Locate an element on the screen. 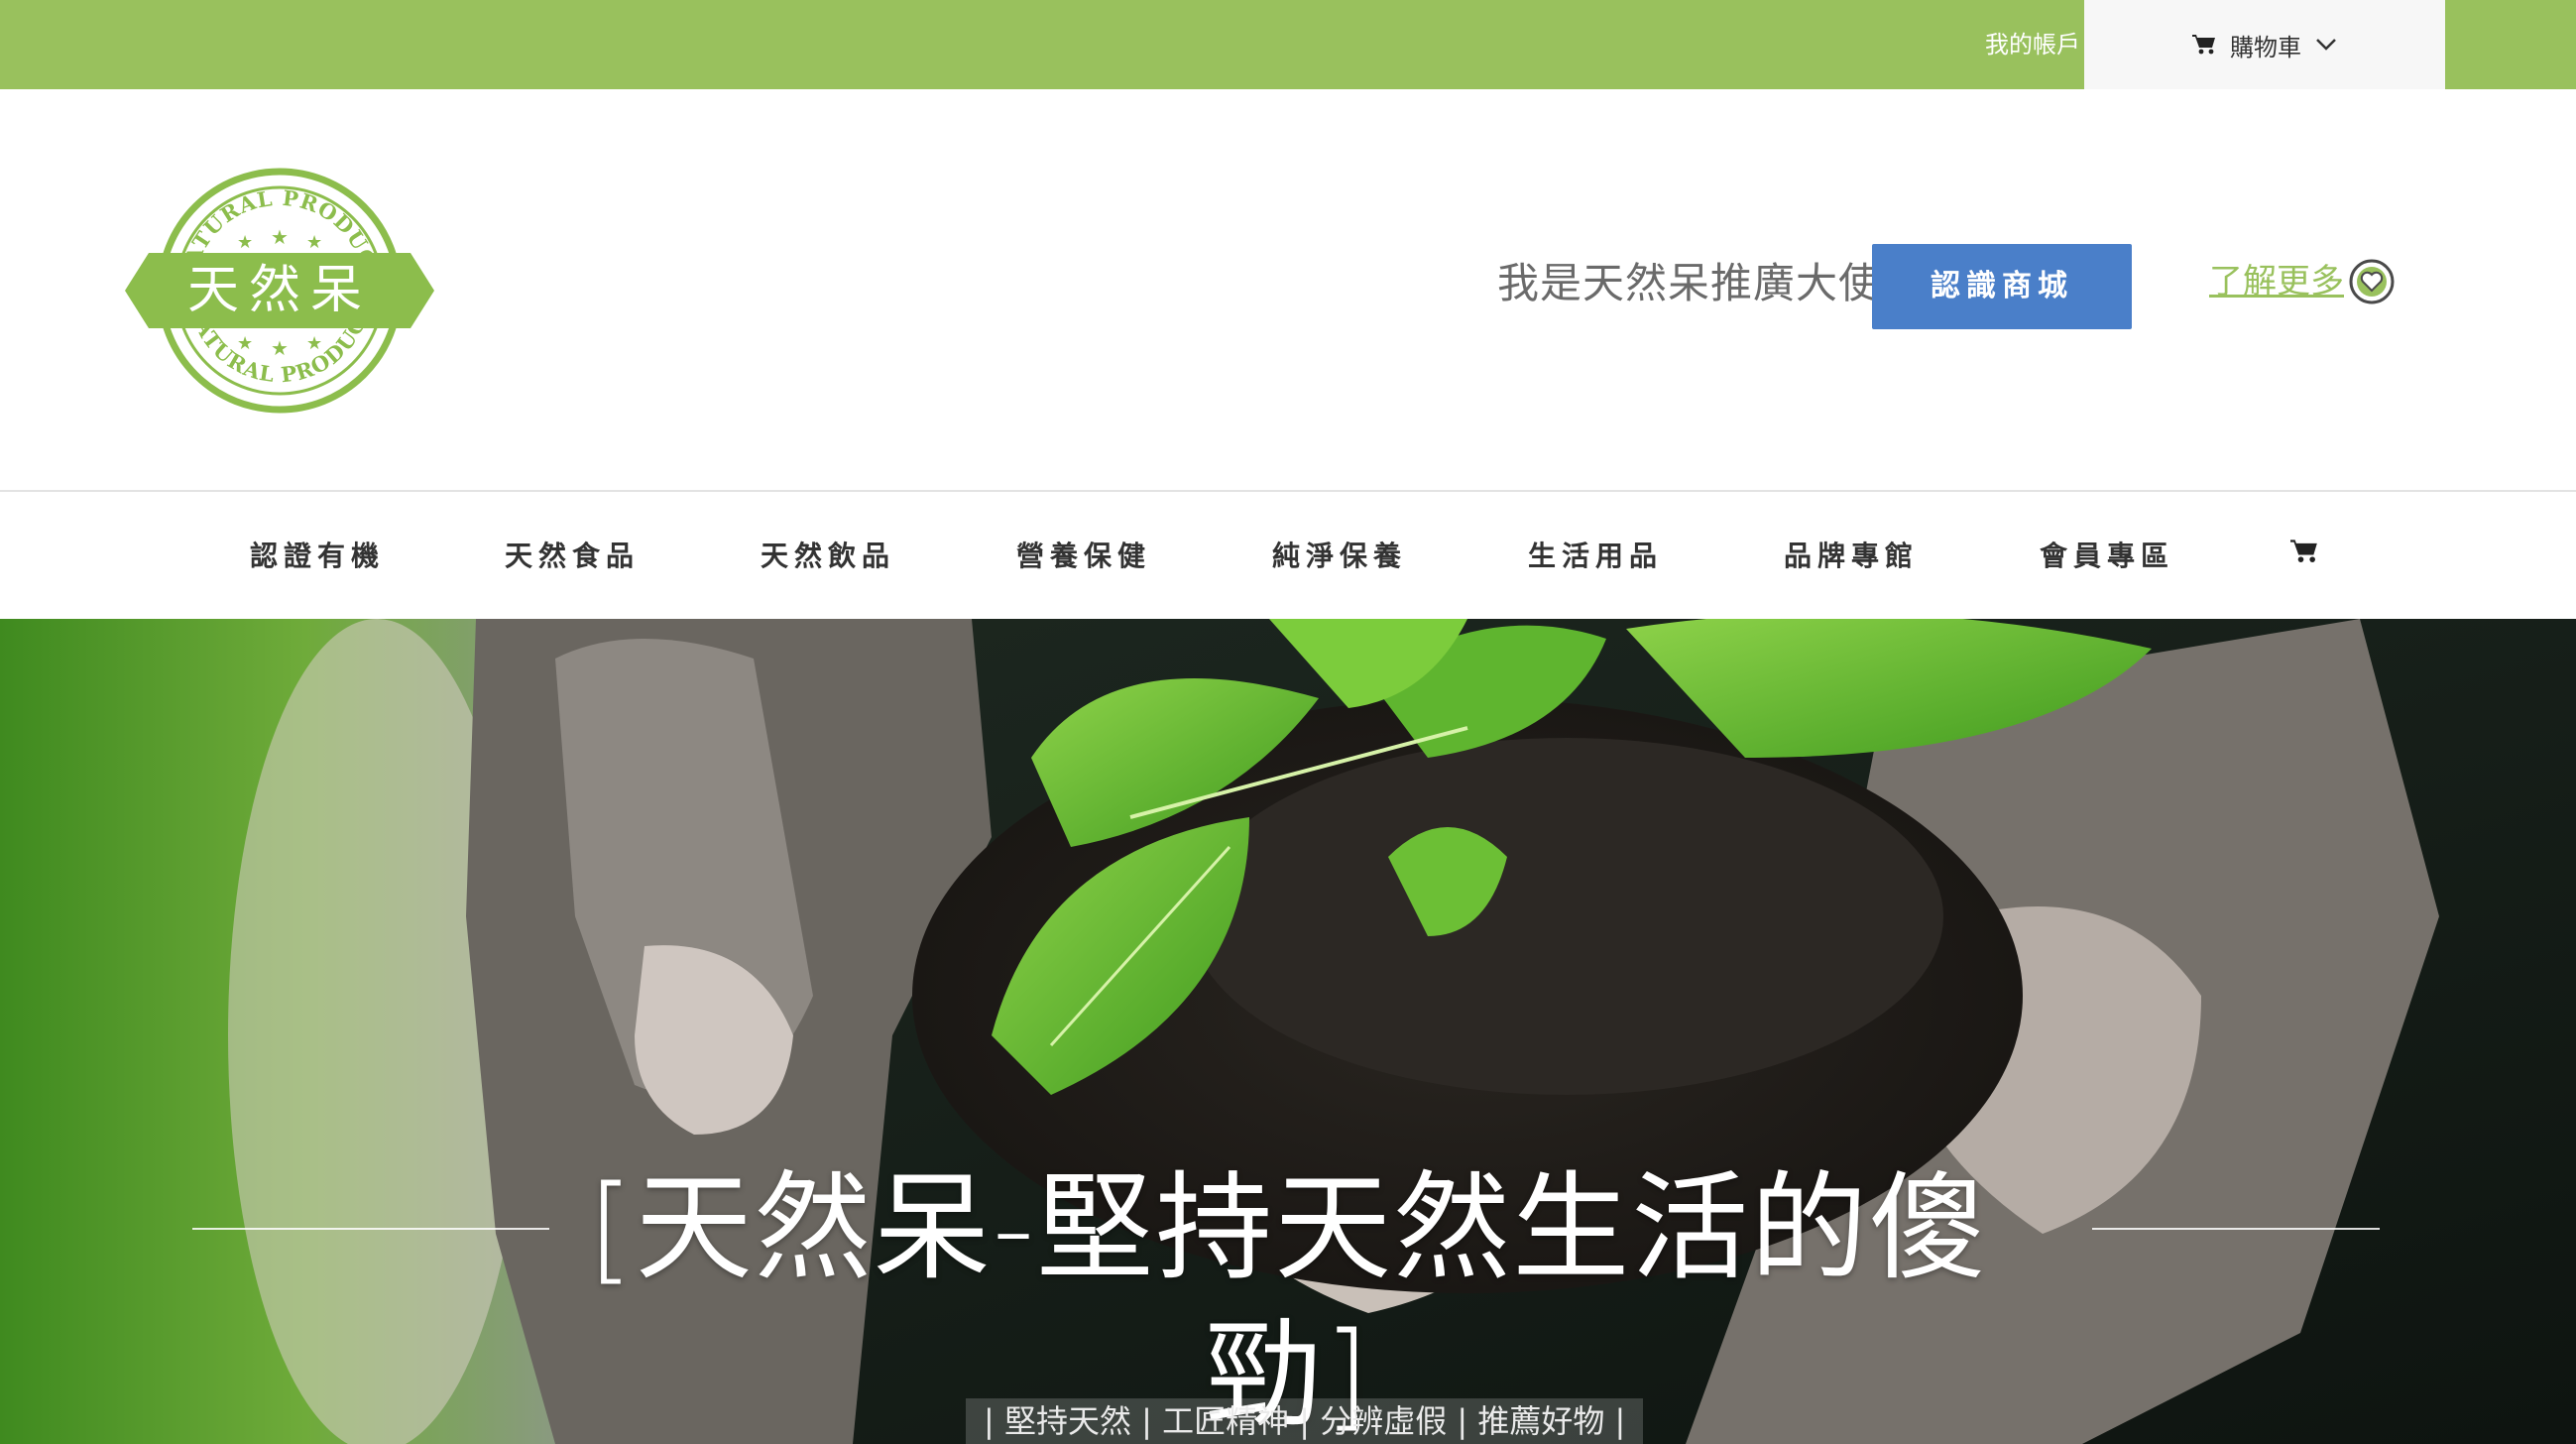 This screenshot has height=1444, width=2576. learn-more-link: 了解更多 is located at coordinates (2302, 281).